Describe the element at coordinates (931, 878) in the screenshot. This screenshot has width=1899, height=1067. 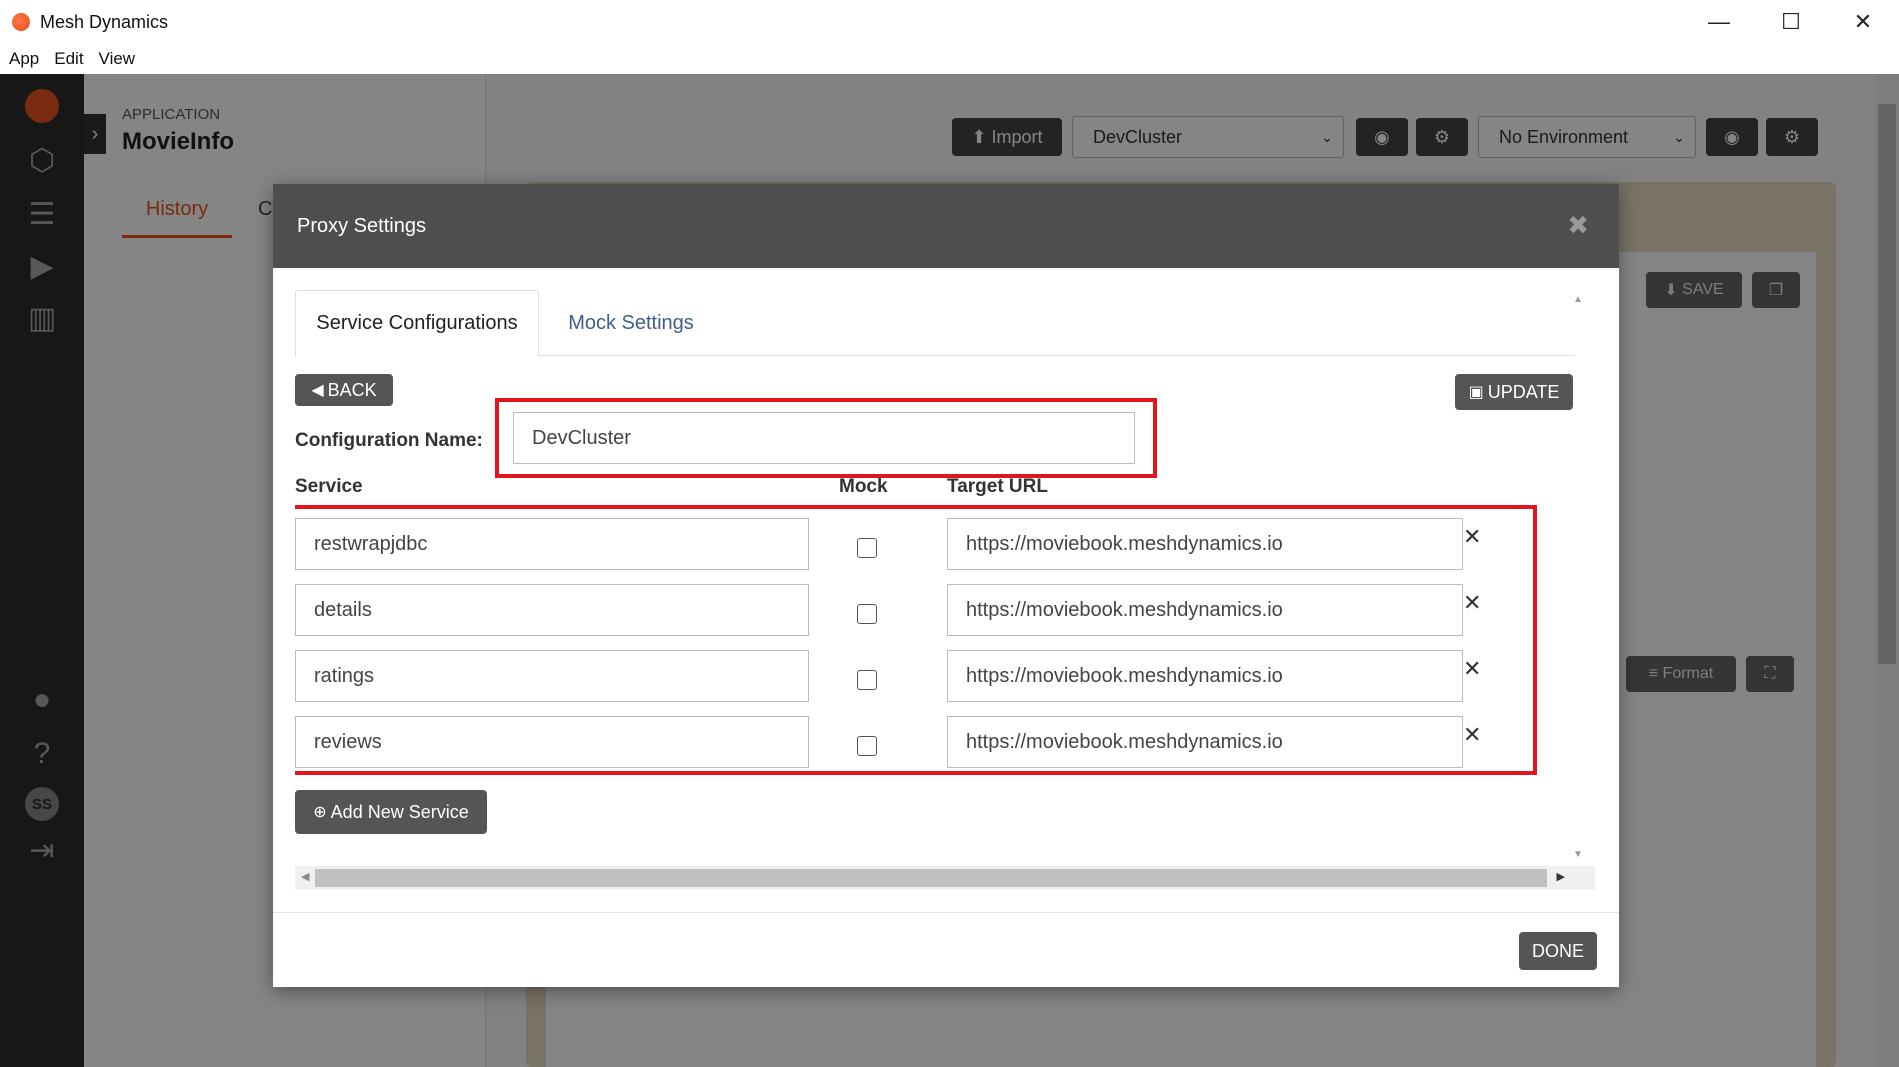
I see `horizontal-scroll-thumb` at that location.